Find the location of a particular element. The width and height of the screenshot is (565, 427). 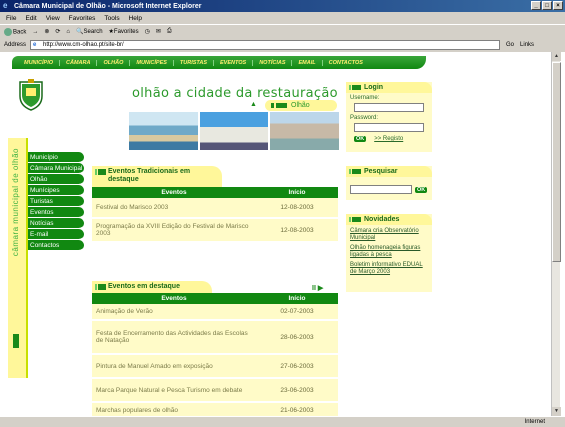

nav-eventos: EVENTOS is located at coordinates (234, 62).